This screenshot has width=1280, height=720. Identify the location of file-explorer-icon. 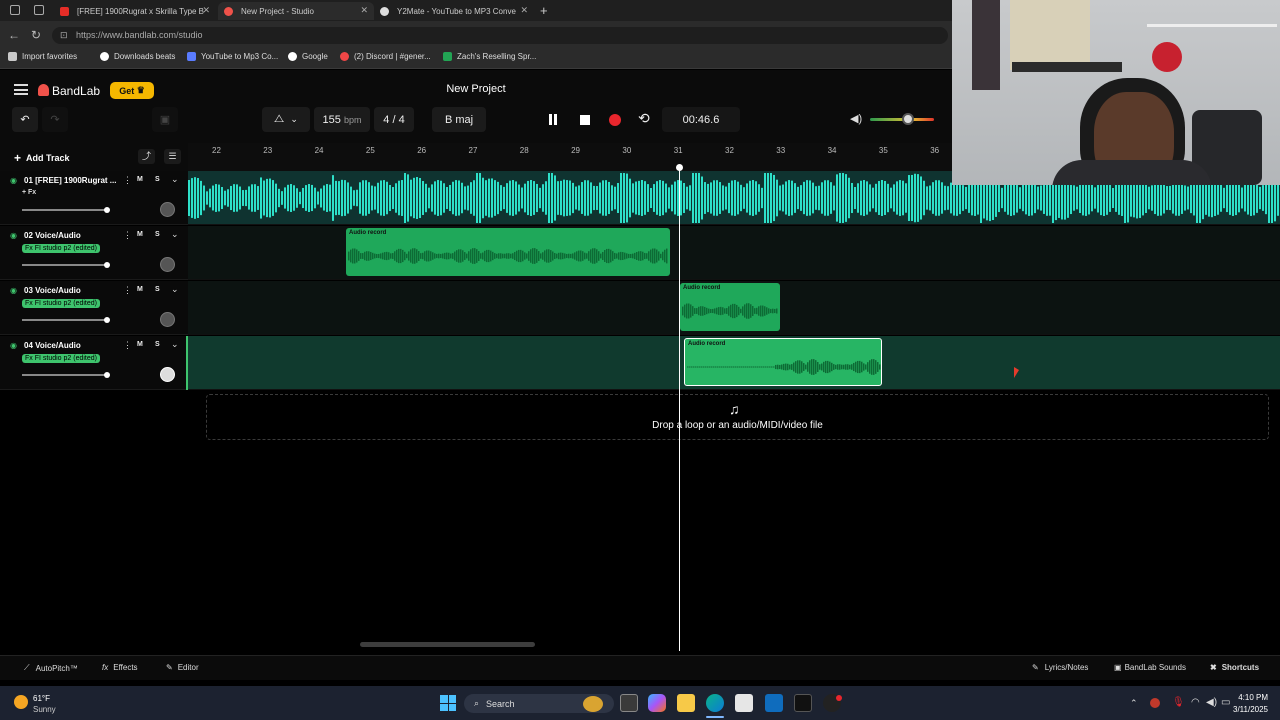
(686, 703).